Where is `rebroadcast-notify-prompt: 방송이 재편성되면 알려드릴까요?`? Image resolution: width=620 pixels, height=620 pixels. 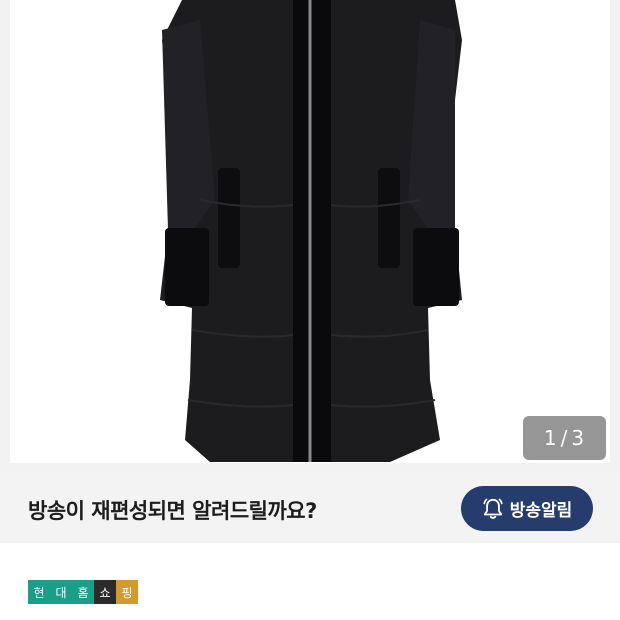 rebroadcast-notify-prompt: 방송이 재편성되면 알려드릴까요? is located at coordinates (172, 511).